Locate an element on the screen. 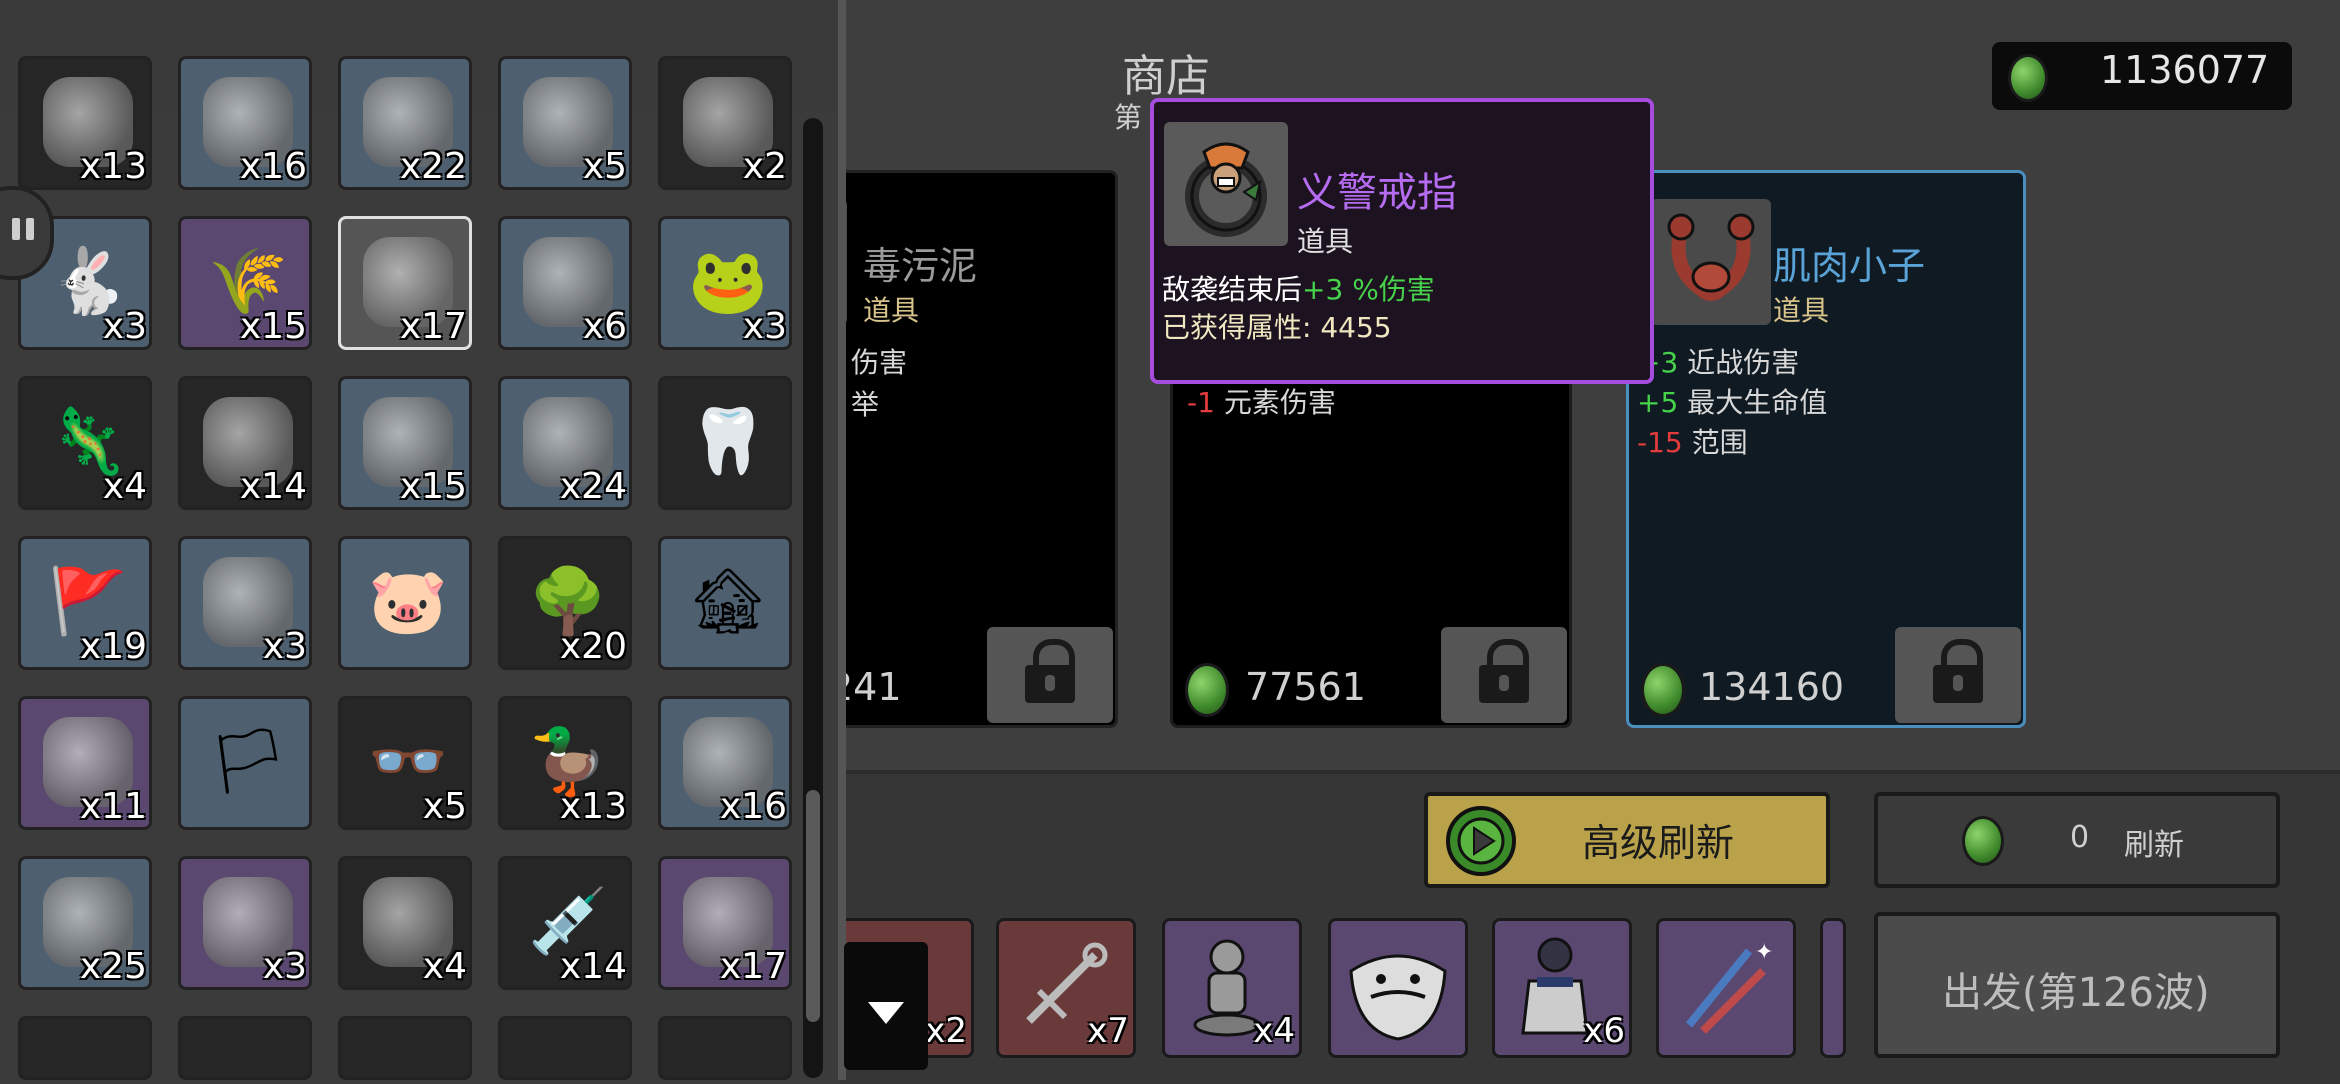 The width and height of the screenshot is (2340, 1084). item-stat: -15 范围 is located at coordinates (1692, 442).